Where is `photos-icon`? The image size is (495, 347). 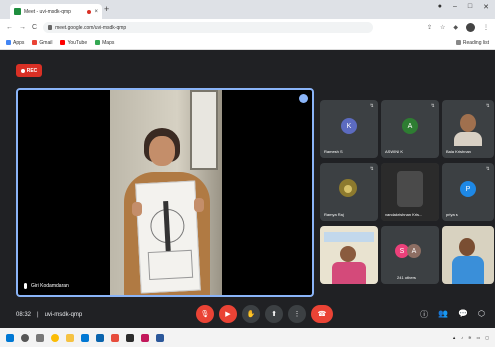
photos-icon is located at coordinates (145, 337).